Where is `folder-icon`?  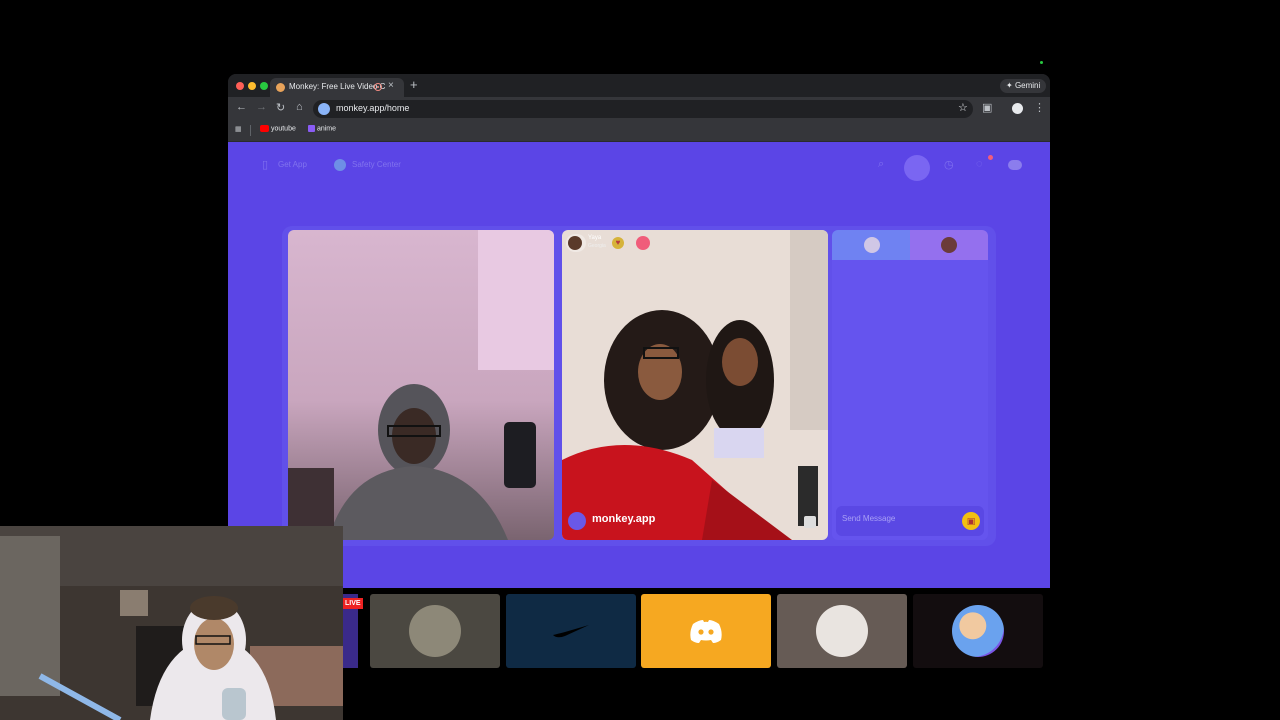
folder-icon is located at coordinates (311, 128).